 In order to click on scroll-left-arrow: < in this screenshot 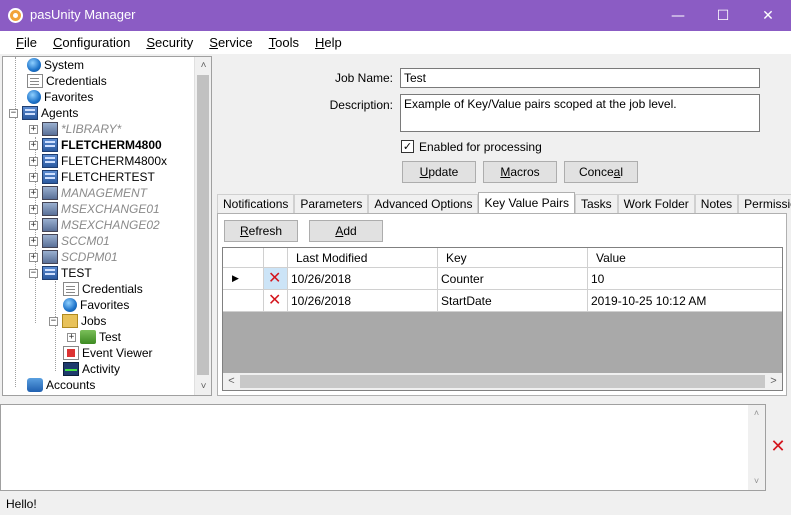, I will do `click(231, 381)`.